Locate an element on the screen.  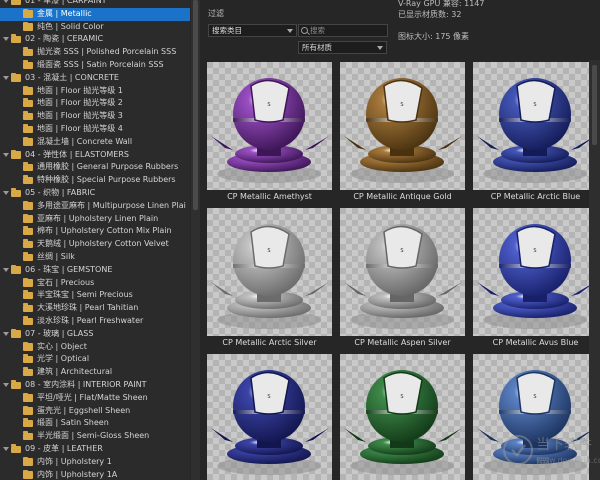
tree-item: 棉布 | Upholstery Cotton Mix Plain is located at coordinates (95, 231).